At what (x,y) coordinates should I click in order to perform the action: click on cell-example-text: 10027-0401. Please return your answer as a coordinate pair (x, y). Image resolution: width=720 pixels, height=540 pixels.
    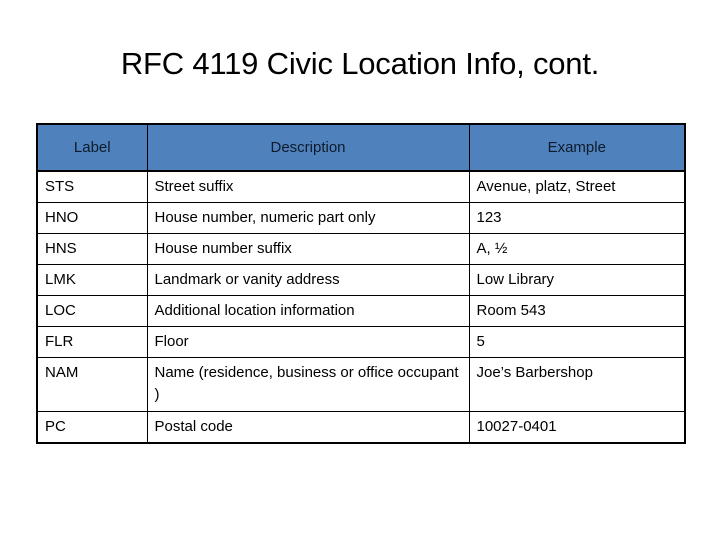
    Looking at the image, I should click on (516, 426).